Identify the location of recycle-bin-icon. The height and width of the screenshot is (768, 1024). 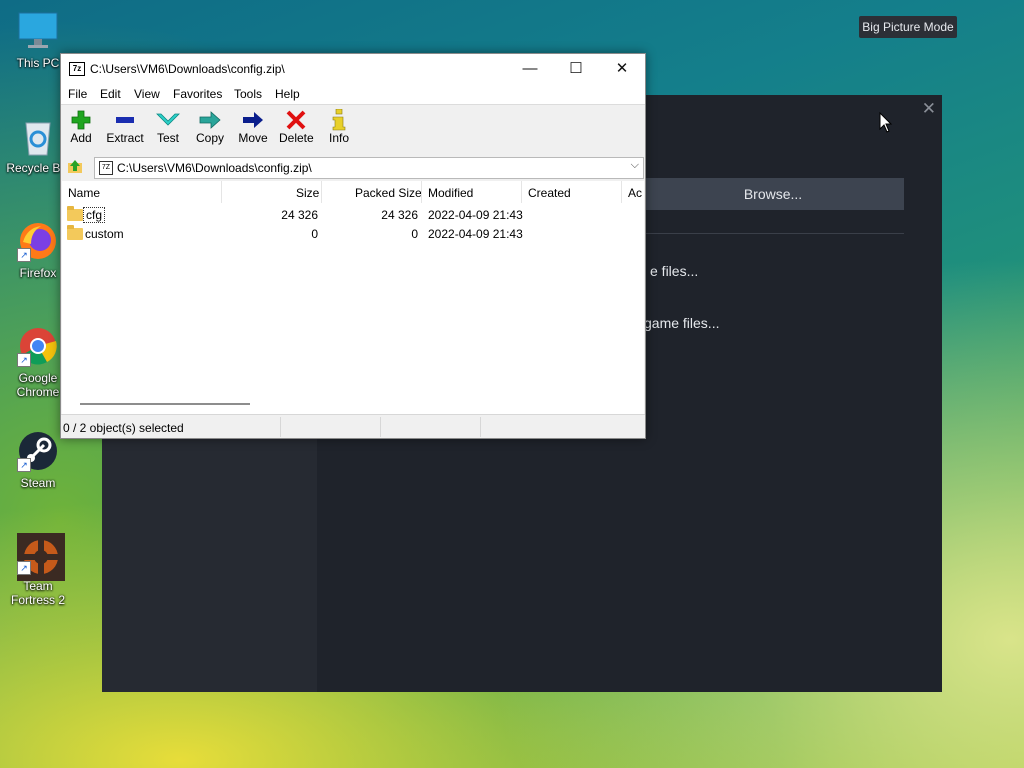
(38, 136).